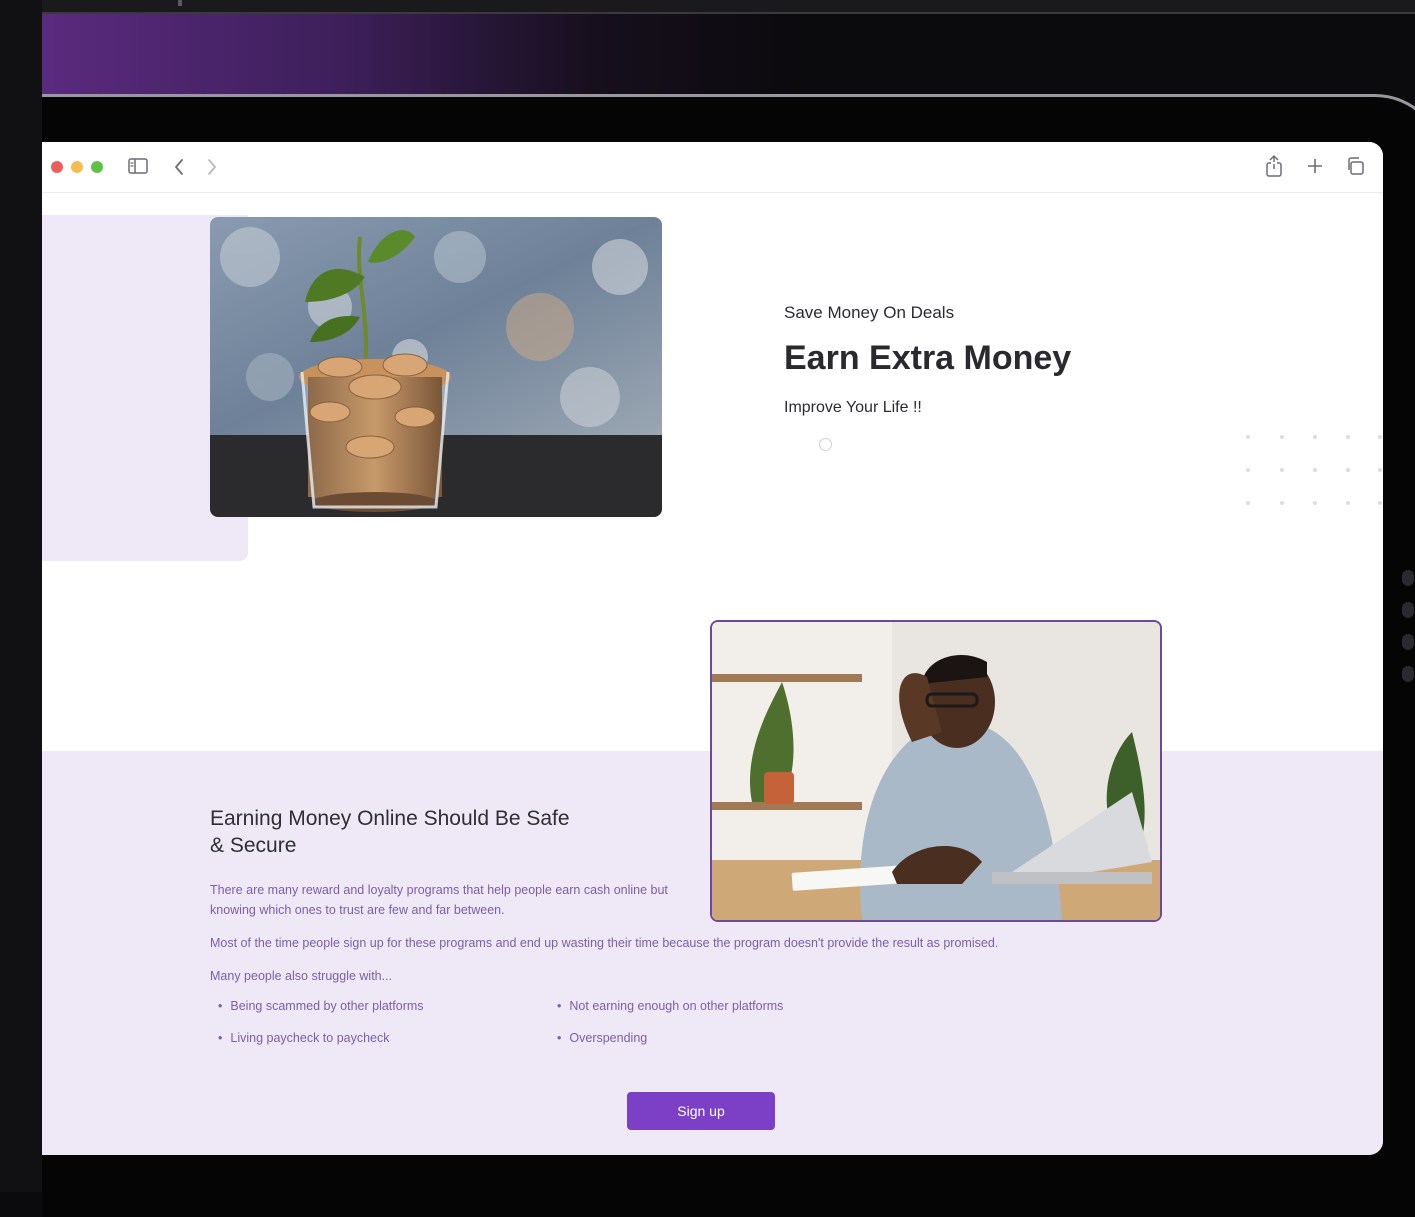  I want to click on bullet-item: Not earning enough on other platforms, so click(670, 1006).